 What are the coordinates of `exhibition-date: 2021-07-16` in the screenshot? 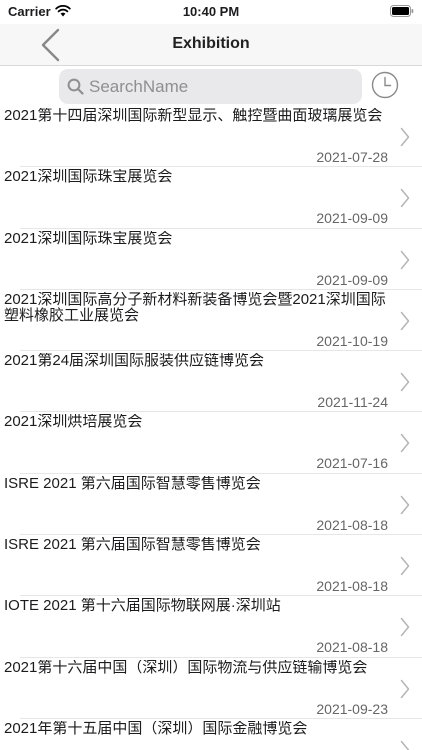 It's located at (352, 463).